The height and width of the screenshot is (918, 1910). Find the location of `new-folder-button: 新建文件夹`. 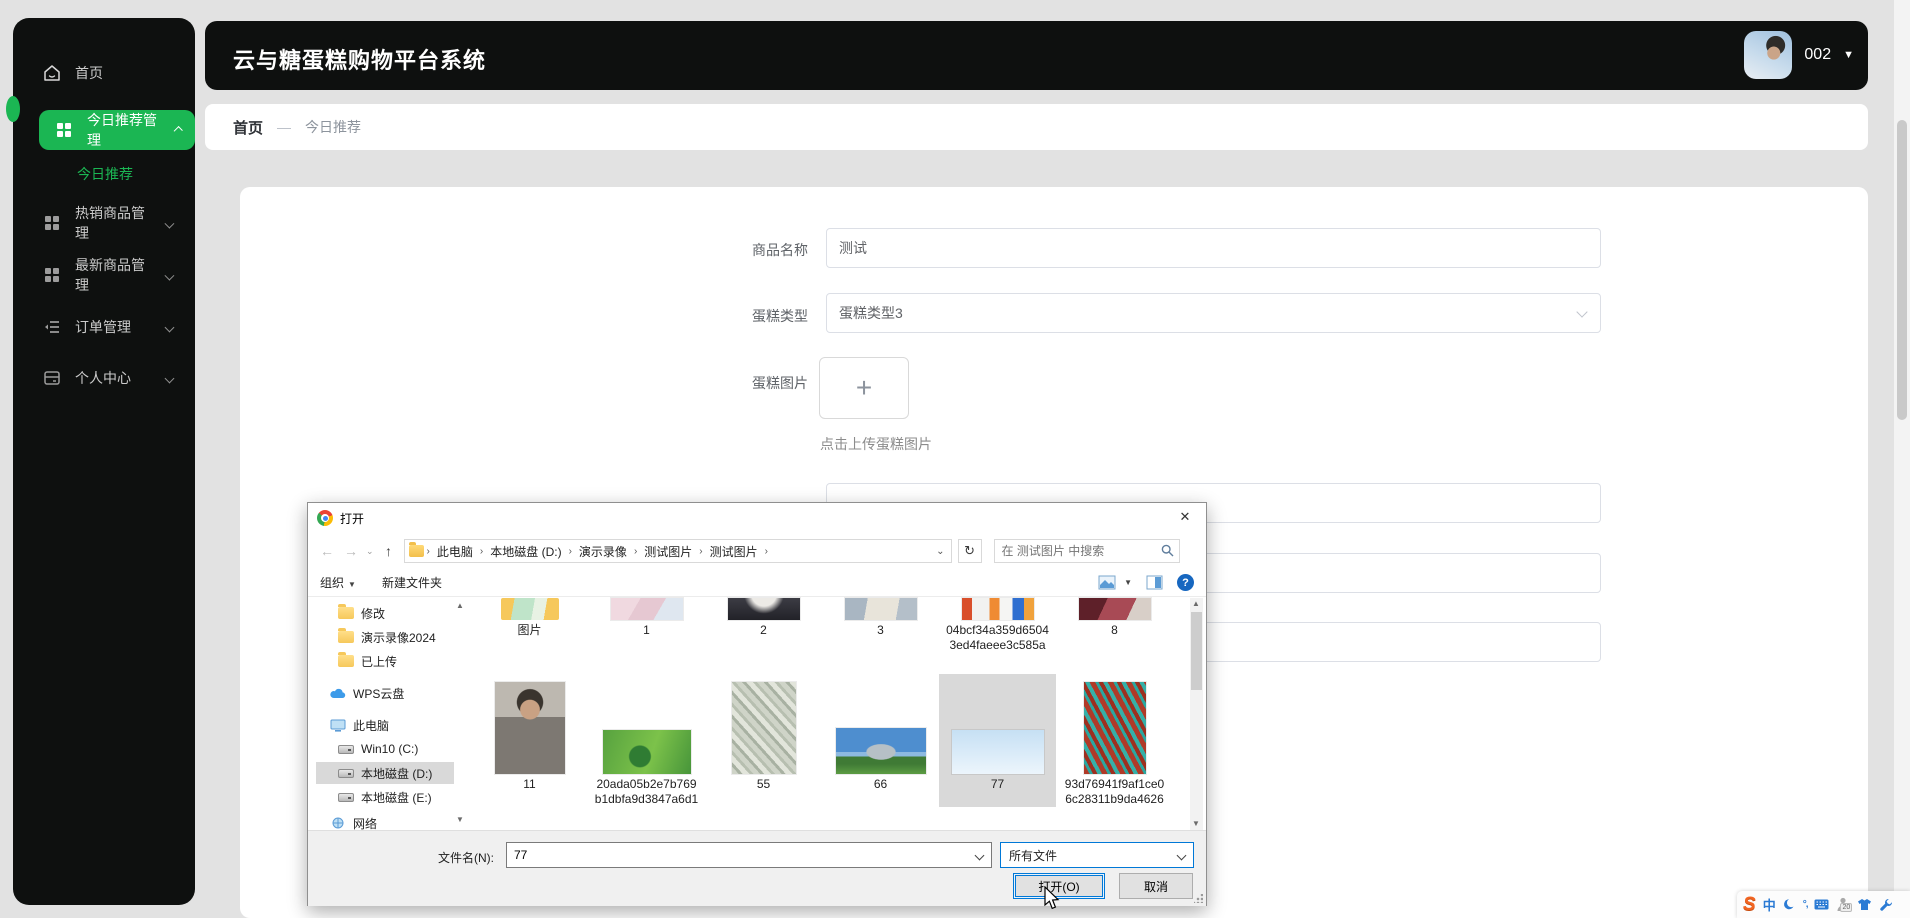

new-folder-button: 新建文件夹 is located at coordinates (412, 582).